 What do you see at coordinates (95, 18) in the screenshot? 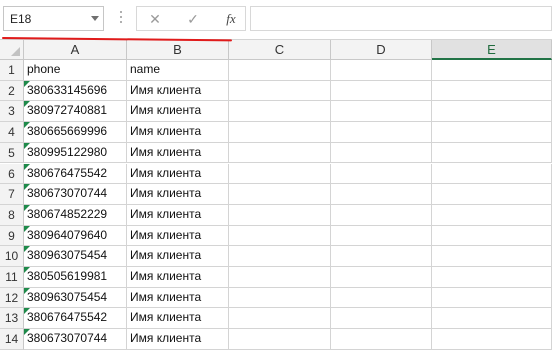
I see `chevron-down-icon` at bounding box center [95, 18].